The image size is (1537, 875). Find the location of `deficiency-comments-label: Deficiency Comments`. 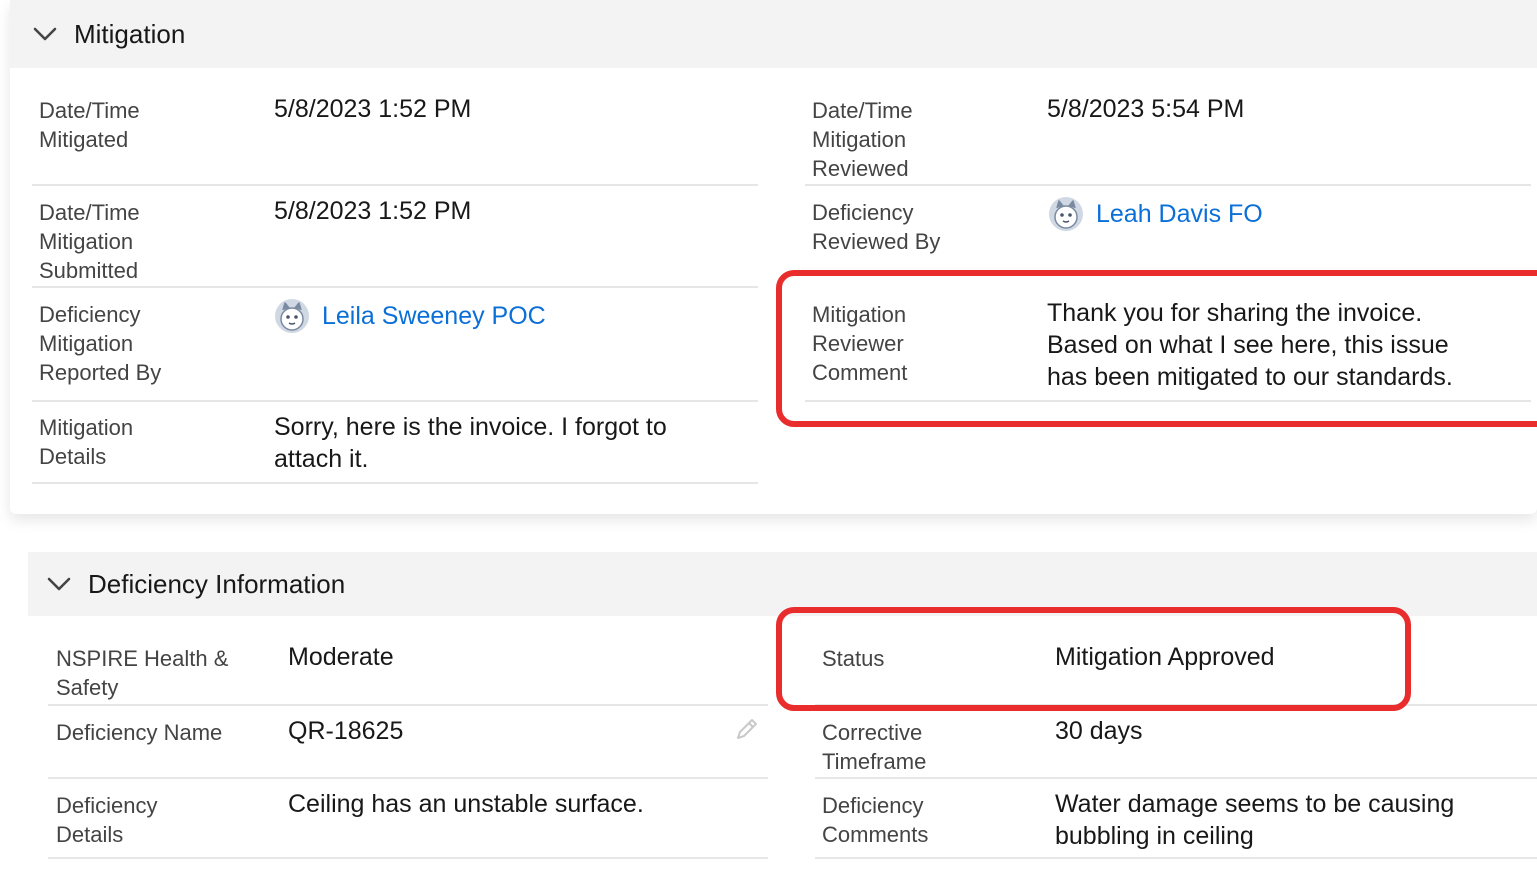

deficiency-comments-label: Deficiency Comments is located at coordinates (875, 820).